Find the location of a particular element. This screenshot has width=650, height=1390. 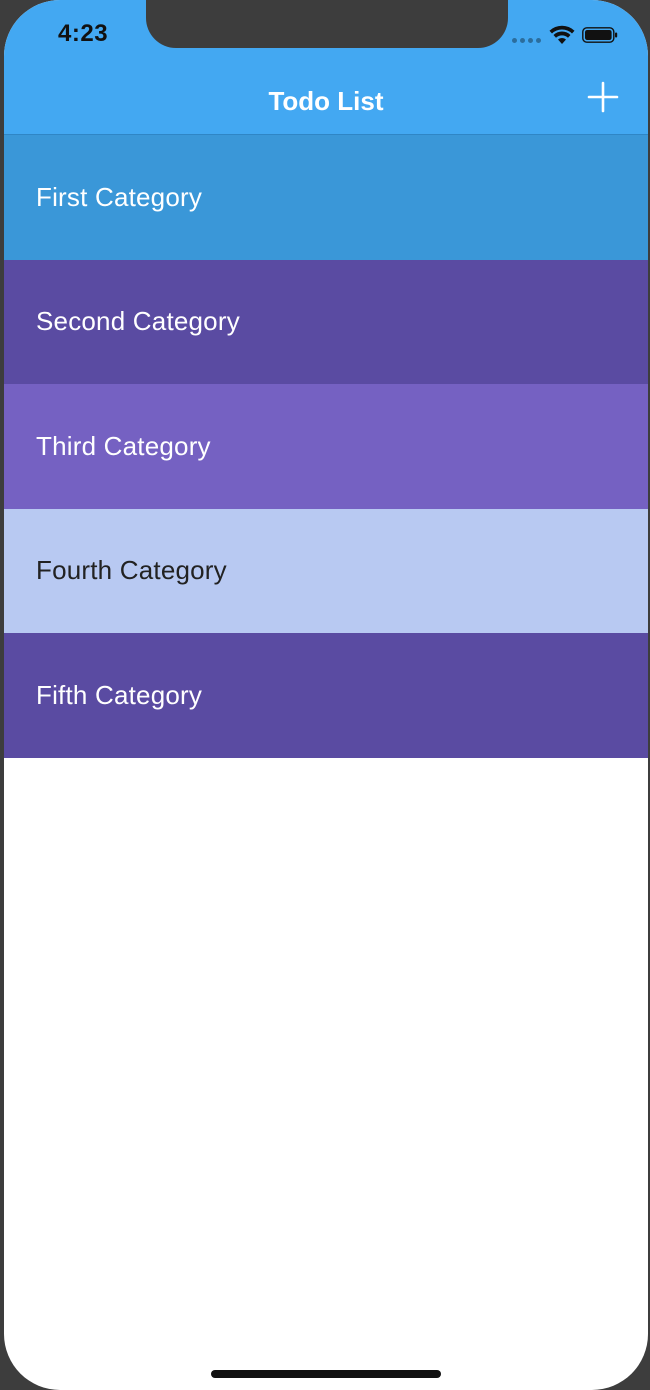

category-row-fourth: Fourth Category is located at coordinates (326, 570).